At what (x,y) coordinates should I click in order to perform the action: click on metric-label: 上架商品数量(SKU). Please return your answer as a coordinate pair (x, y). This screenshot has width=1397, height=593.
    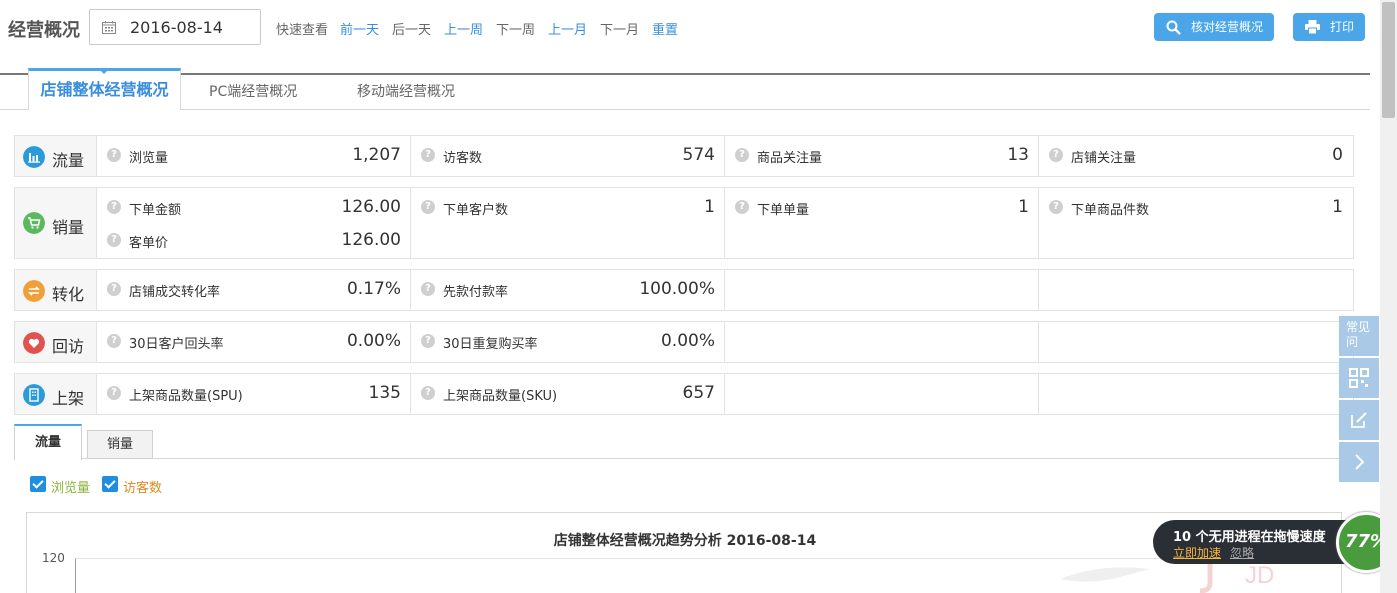
    Looking at the image, I should click on (500, 396).